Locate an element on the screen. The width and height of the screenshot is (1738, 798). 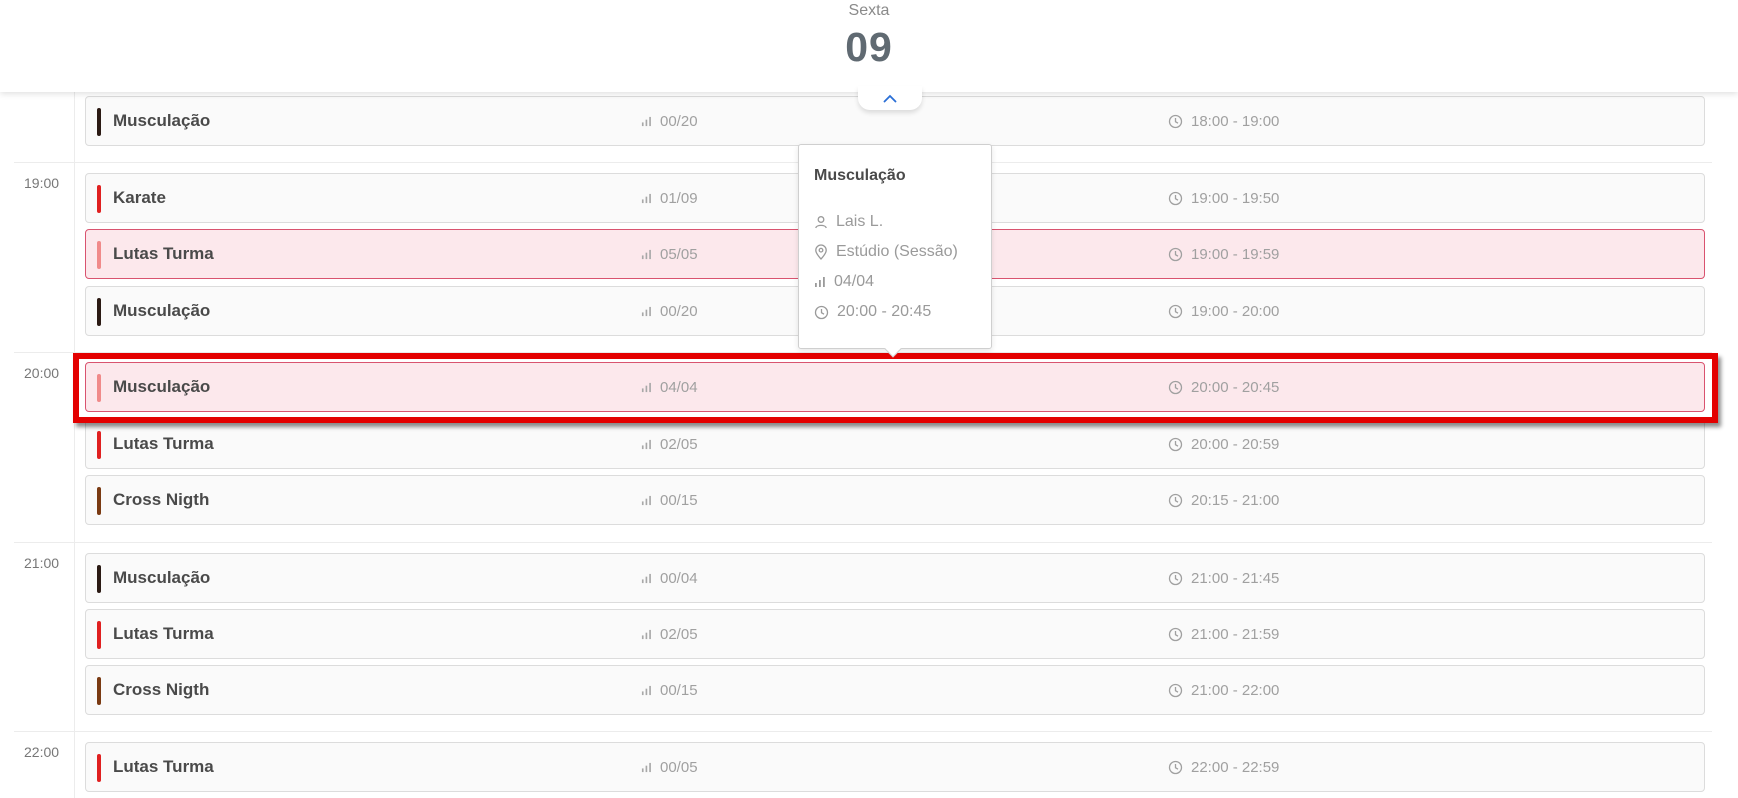
class-capacity-value: 04/04 is located at coordinates (679, 387).